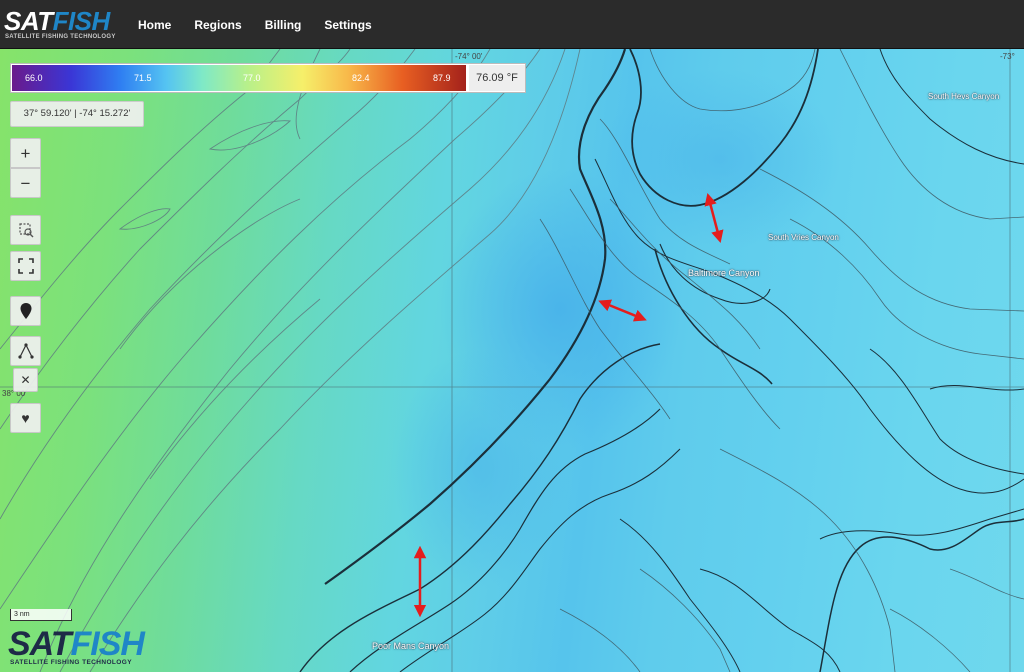 This screenshot has height=672, width=1024. I want to click on watermark-tagline: SATELLITE FISHING TECHNOLOGY, so click(71, 662).